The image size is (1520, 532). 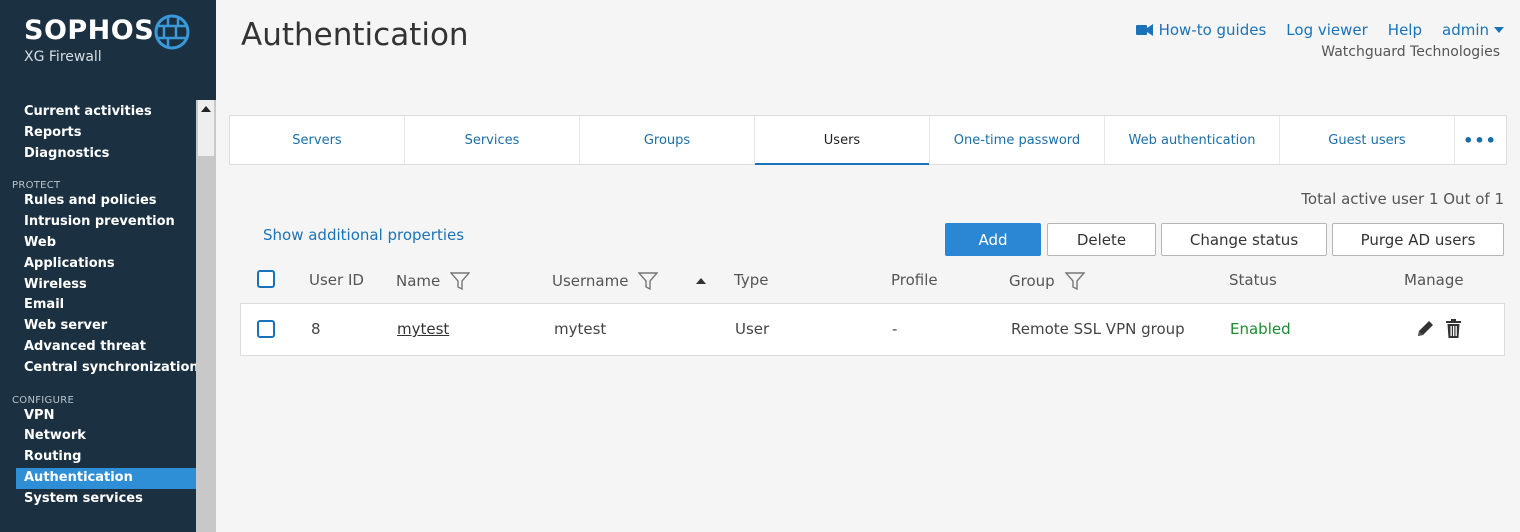 I want to click on status-header-label: Status, so click(x=1253, y=280).